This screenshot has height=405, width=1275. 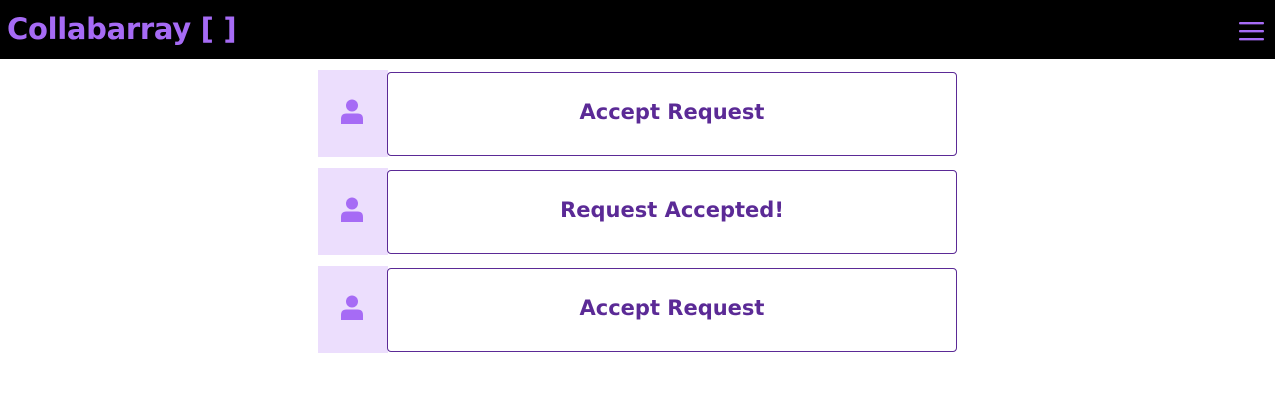 I want to click on hamburger-menu-icon, so click(x=1251, y=31).